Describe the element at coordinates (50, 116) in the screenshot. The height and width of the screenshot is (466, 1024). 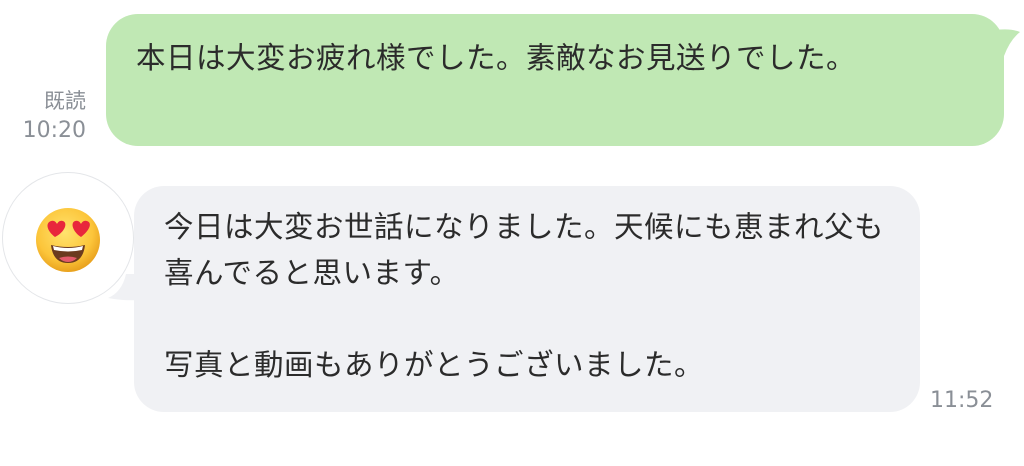
I see `outgoing-message-meta: 既読 10:20` at that location.